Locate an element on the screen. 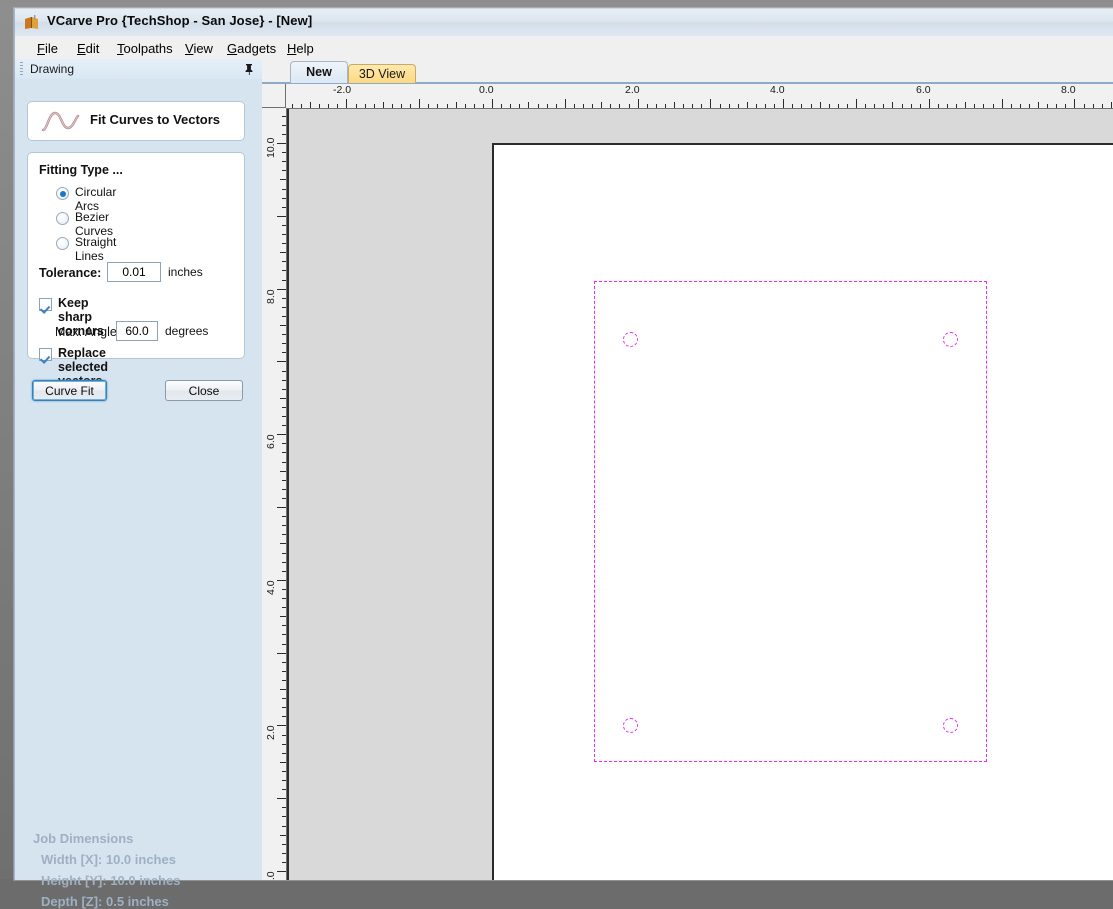 The image size is (1113, 909). keep-sharp-corners-box is located at coordinates (45, 304).